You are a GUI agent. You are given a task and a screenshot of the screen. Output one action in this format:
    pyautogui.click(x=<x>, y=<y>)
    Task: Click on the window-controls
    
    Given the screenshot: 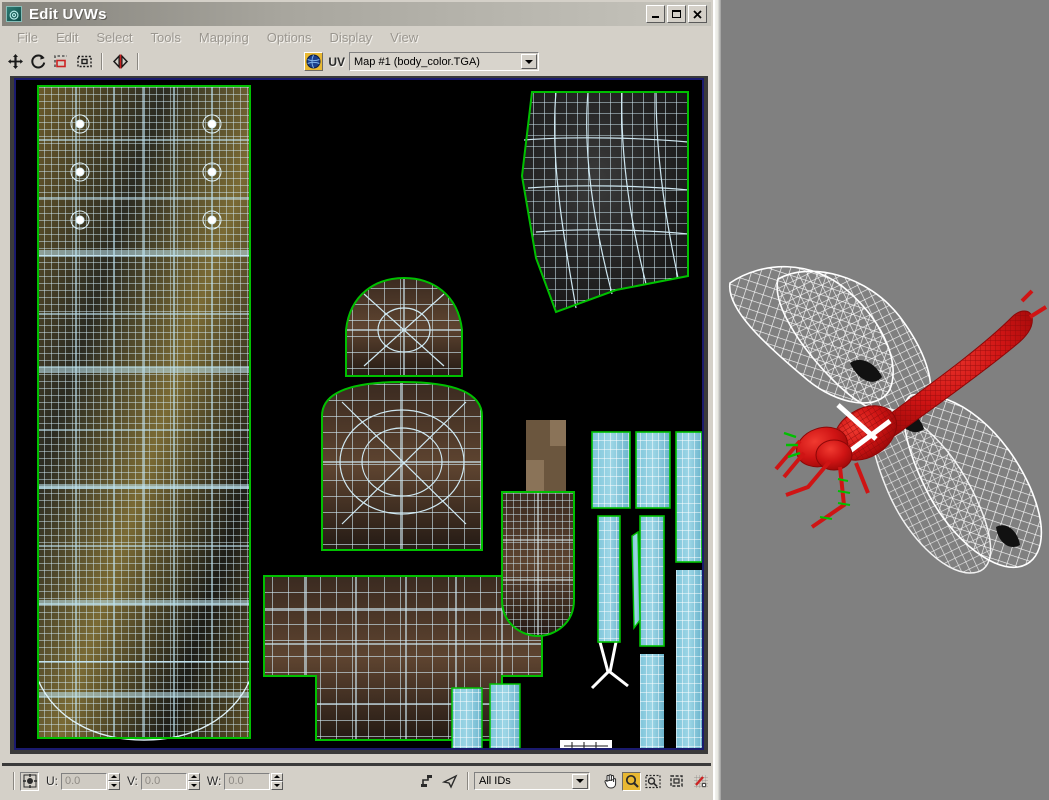 What is the action you would take?
    pyautogui.click(x=676, y=14)
    